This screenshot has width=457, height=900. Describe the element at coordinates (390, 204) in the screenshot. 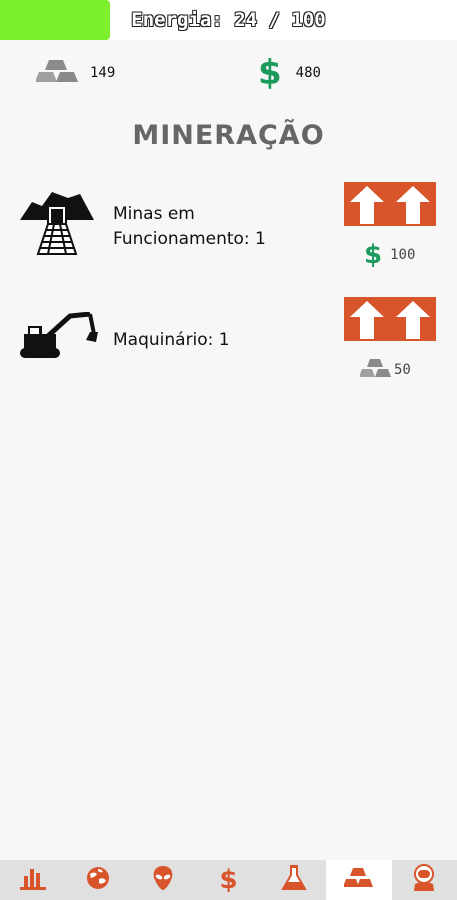

I see `upgrade-mines-button` at that location.